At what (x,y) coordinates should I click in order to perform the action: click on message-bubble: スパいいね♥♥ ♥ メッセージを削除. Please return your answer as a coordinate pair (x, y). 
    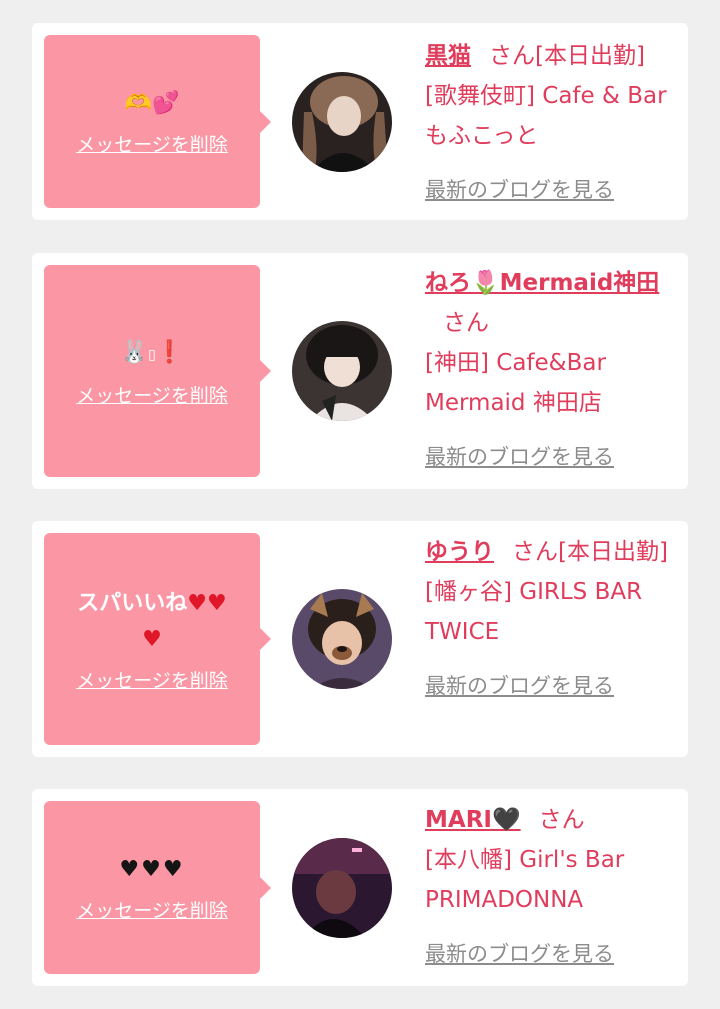
    Looking at the image, I should click on (157, 639).